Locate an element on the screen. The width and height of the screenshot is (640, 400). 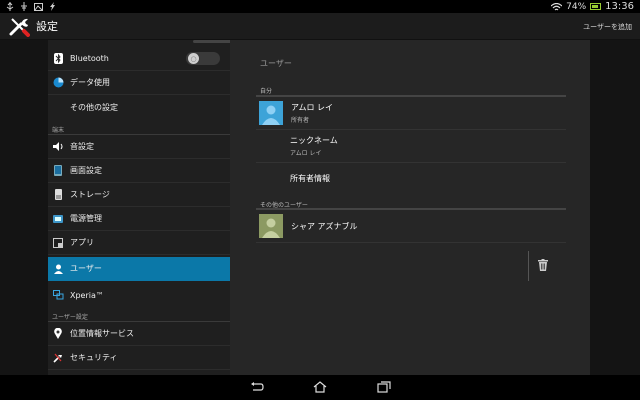
row-divider is located at coordinates (411, 242).